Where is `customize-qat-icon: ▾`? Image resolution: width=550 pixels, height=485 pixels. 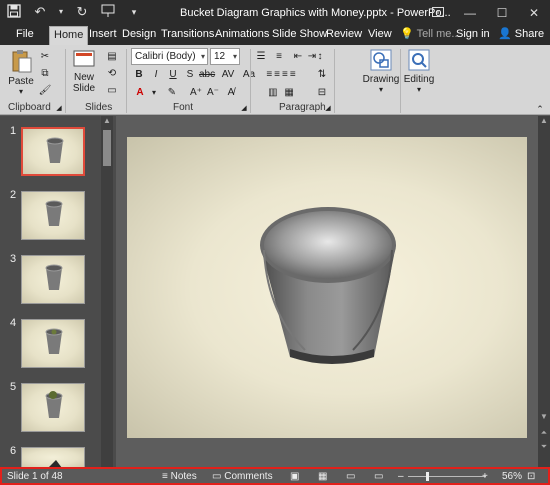 customize-qat-icon: ▾ is located at coordinates (134, 12).